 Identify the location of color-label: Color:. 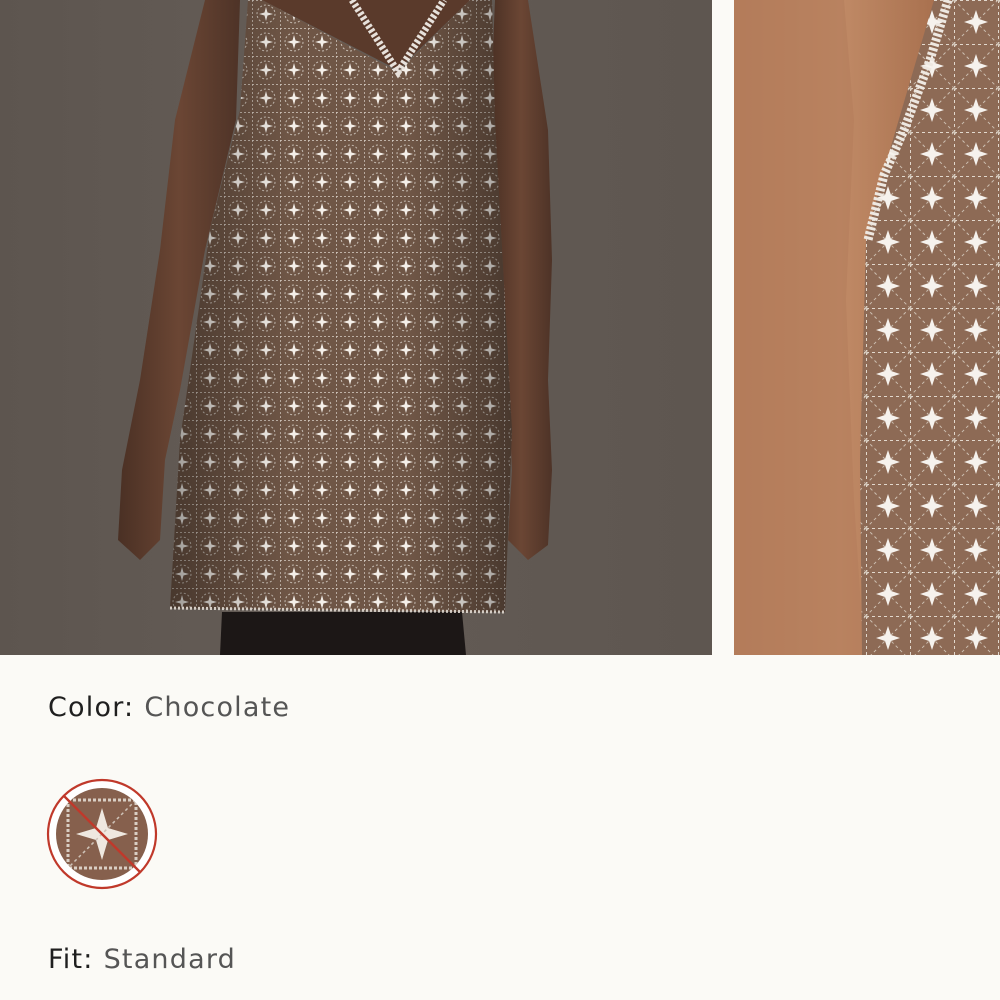
(91, 707).